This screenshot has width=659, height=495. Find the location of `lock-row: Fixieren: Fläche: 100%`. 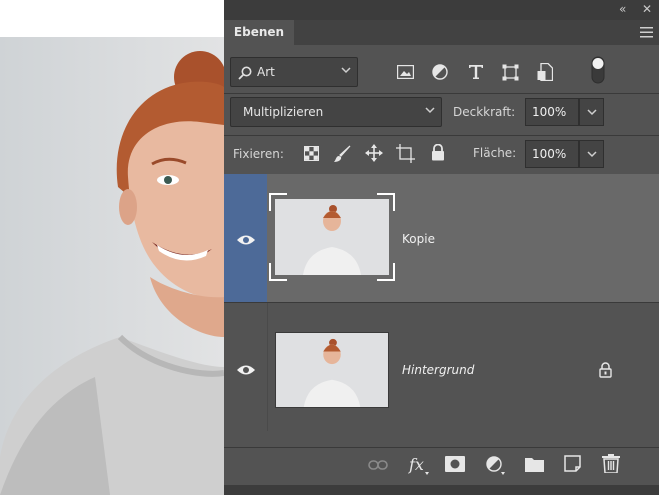

lock-row: Fixieren: Fläche: 100% is located at coordinates (441, 155).